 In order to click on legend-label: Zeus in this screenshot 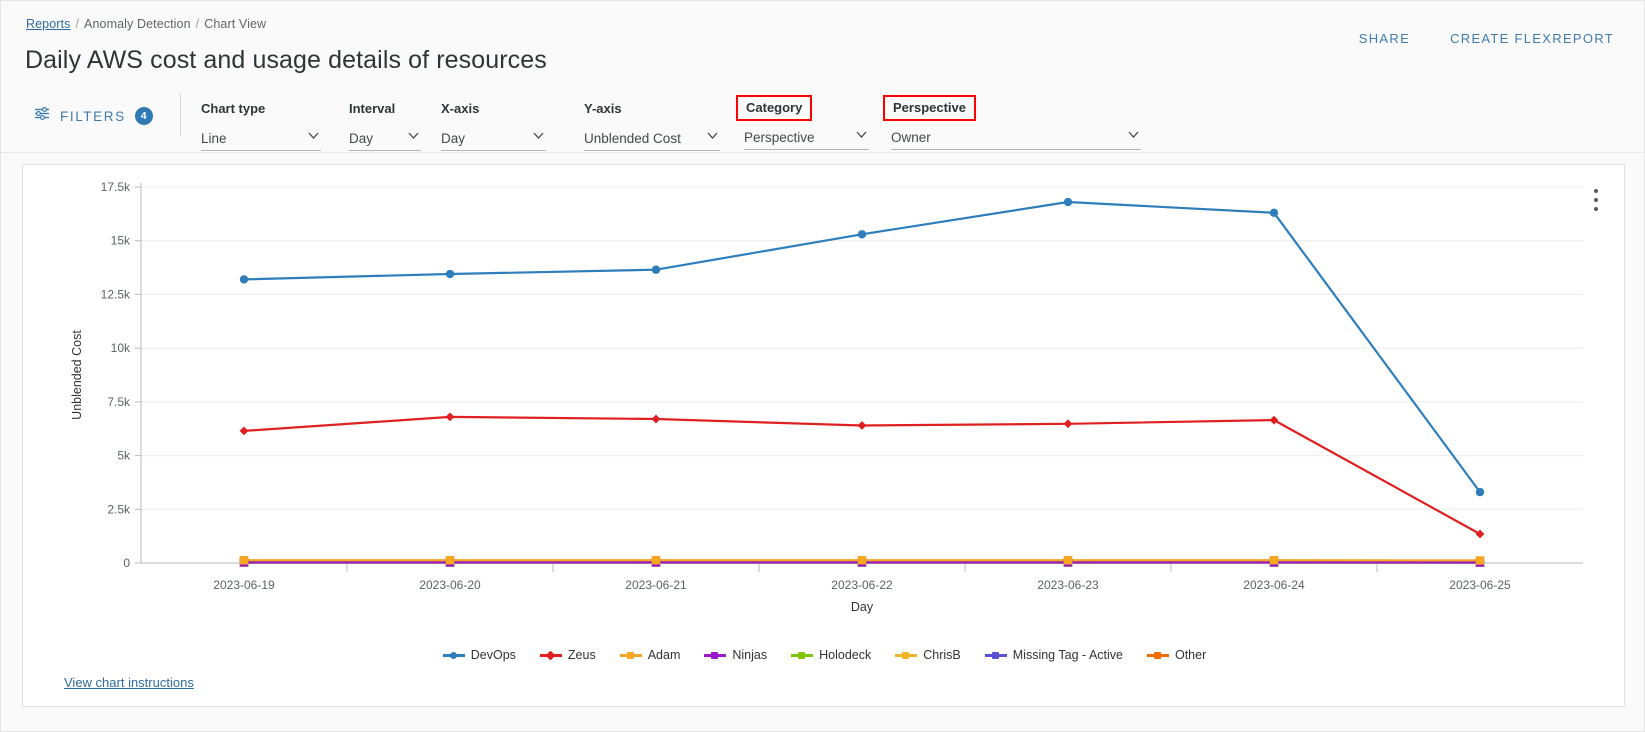, I will do `click(581, 655)`.